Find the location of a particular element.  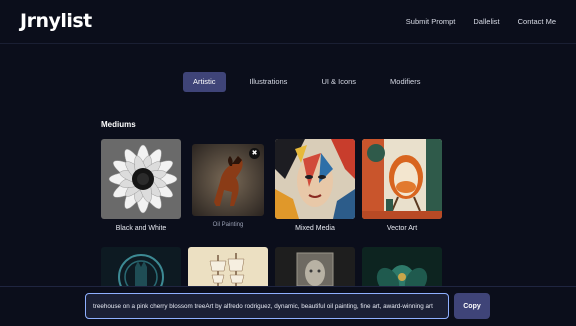

stone-portrait-image is located at coordinates (315, 266).